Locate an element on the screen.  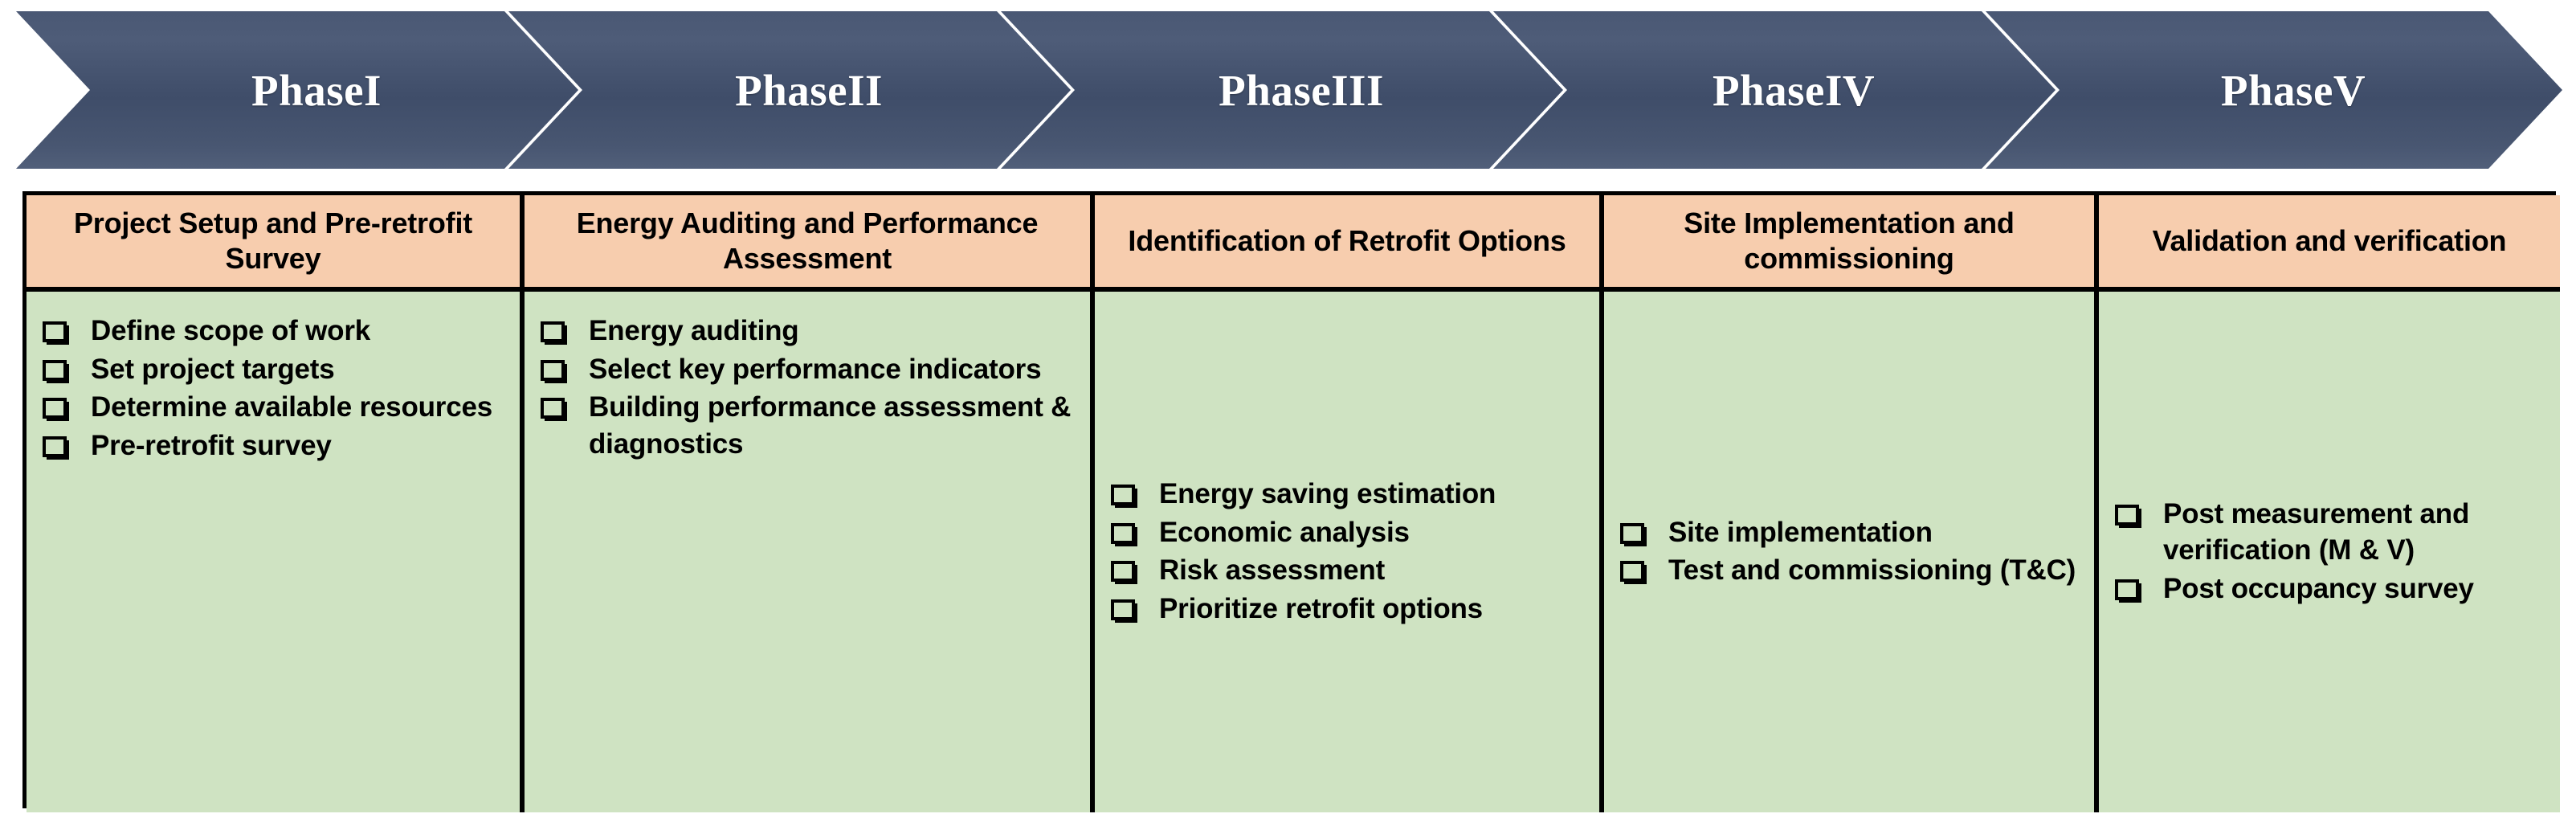
list-item: Set project targets is located at coordinates (275, 369).